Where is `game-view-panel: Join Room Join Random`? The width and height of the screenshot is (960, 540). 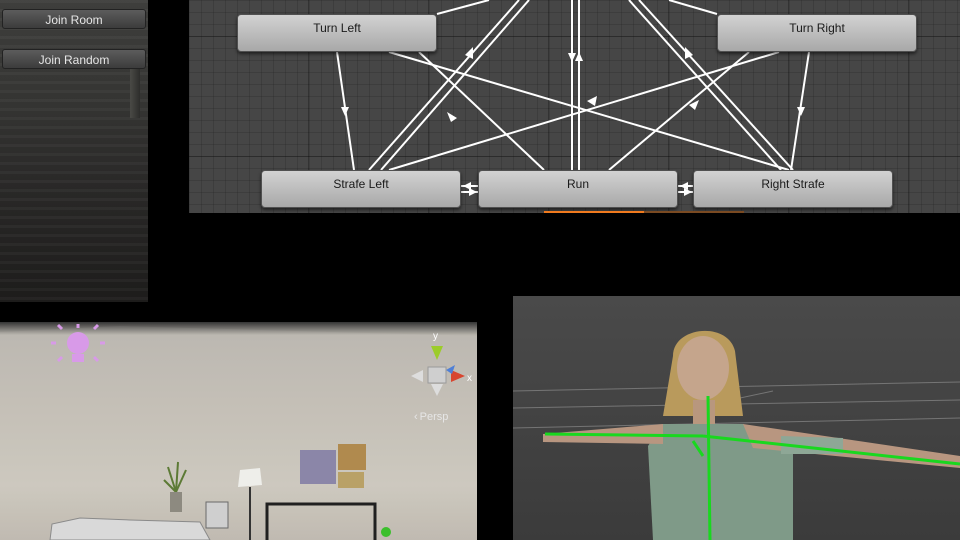 game-view-panel: Join Room Join Random is located at coordinates (74, 151).